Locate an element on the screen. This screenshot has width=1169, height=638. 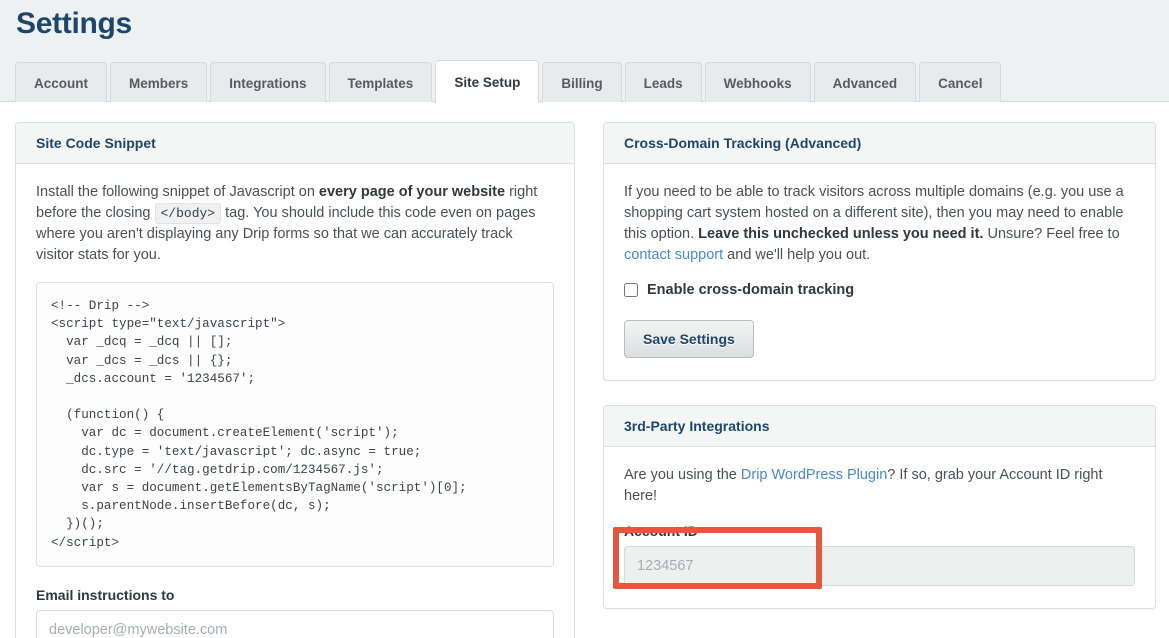
desc-bold: every page of your website is located at coordinates (412, 192).